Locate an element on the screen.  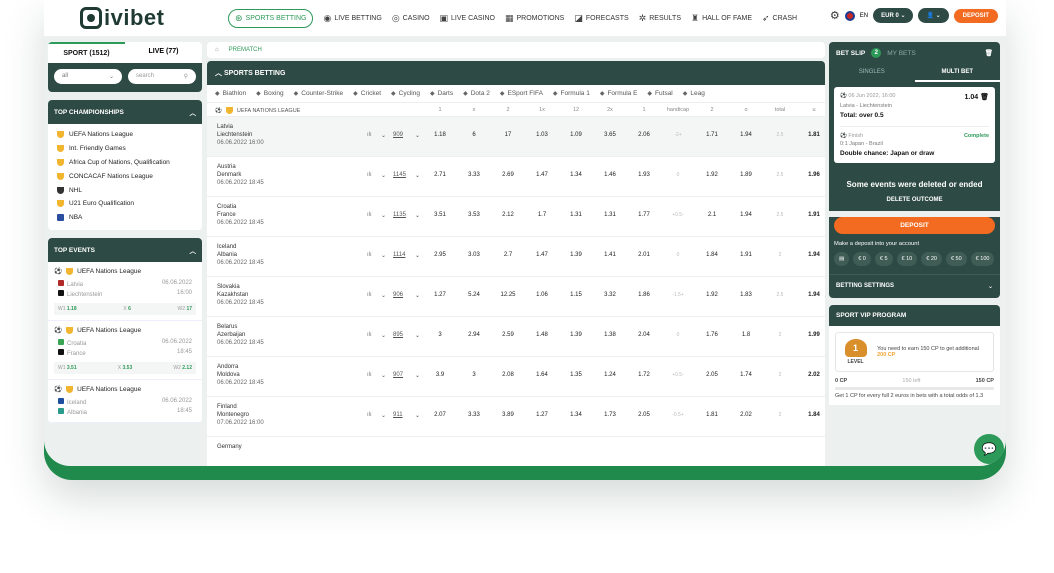
sport-tab: ◆ Cycling is located at coordinates (405, 93).